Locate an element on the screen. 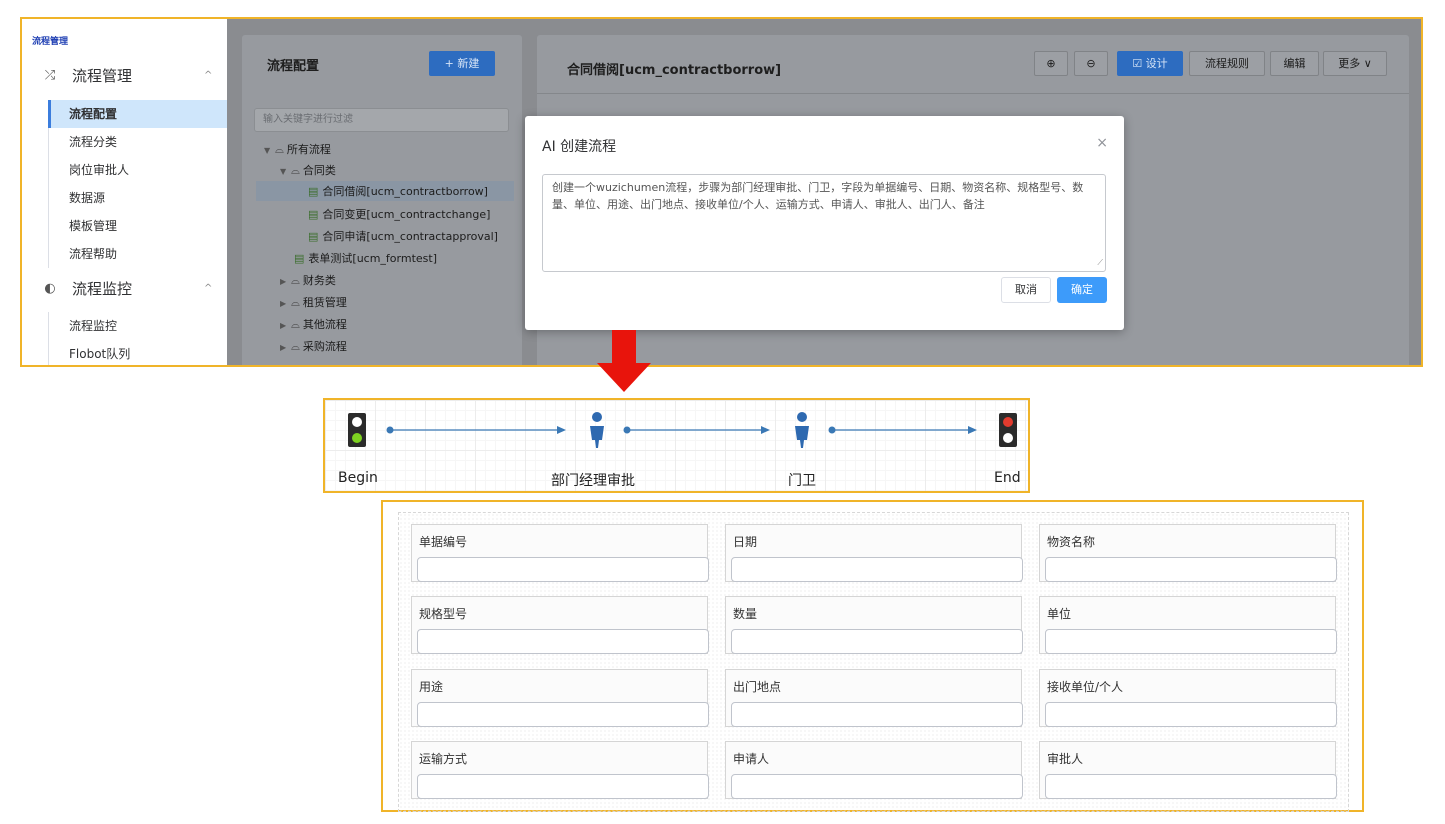 This screenshot has width=1445, height=824. field-label: 用途 is located at coordinates (431, 687).